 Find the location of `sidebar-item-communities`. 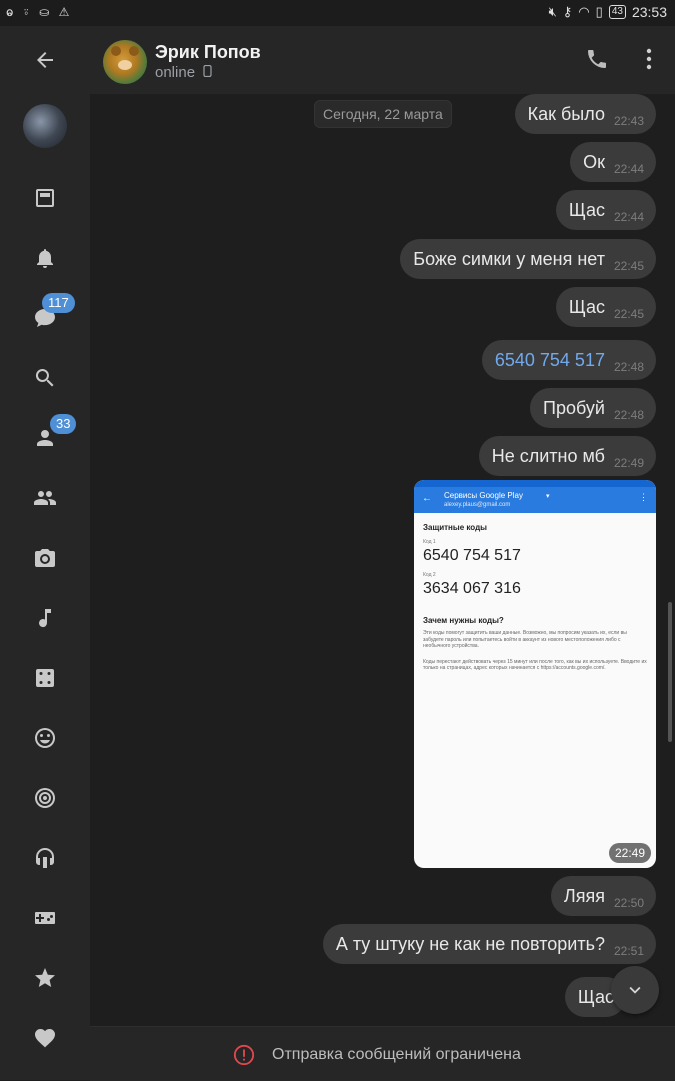

sidebar-item-communities is located at coordinates (45, 498).